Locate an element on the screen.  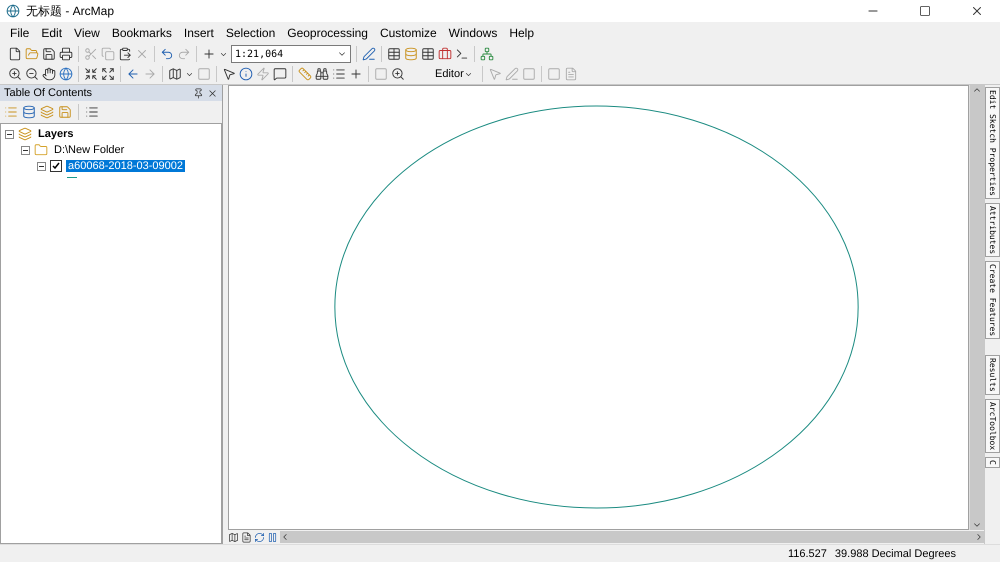
scale-field: 1:21,064 is located at coordinates (291, 54).